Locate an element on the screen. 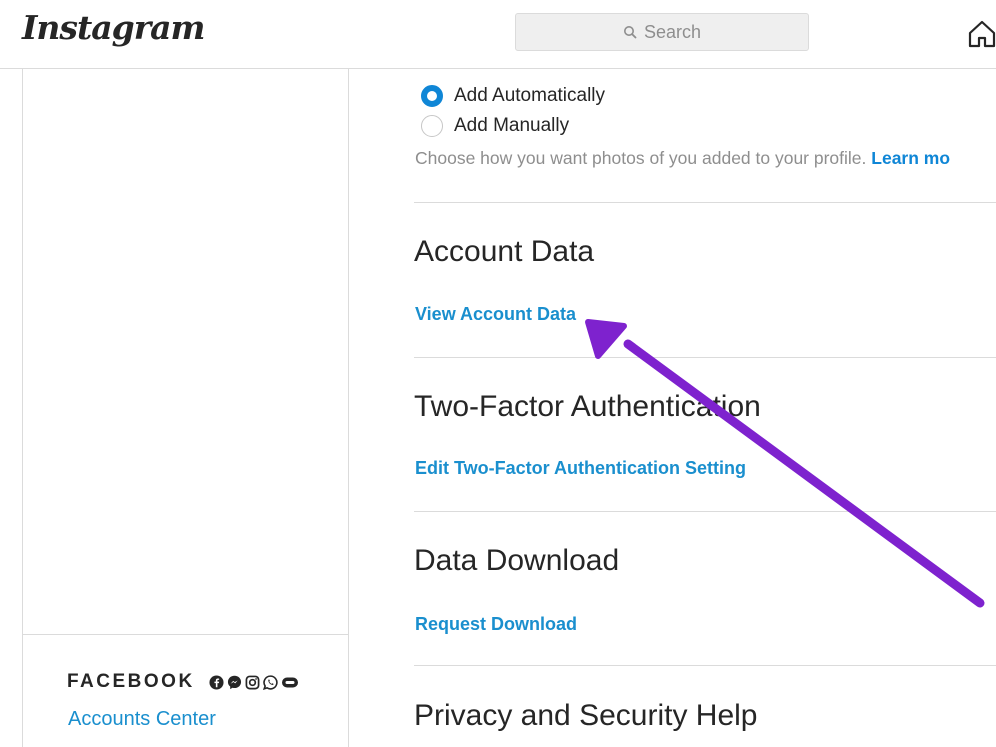 The height and width of the screenshot is (747, 996). section-title-data-download: Data Download is located at coordinates (517, 560).